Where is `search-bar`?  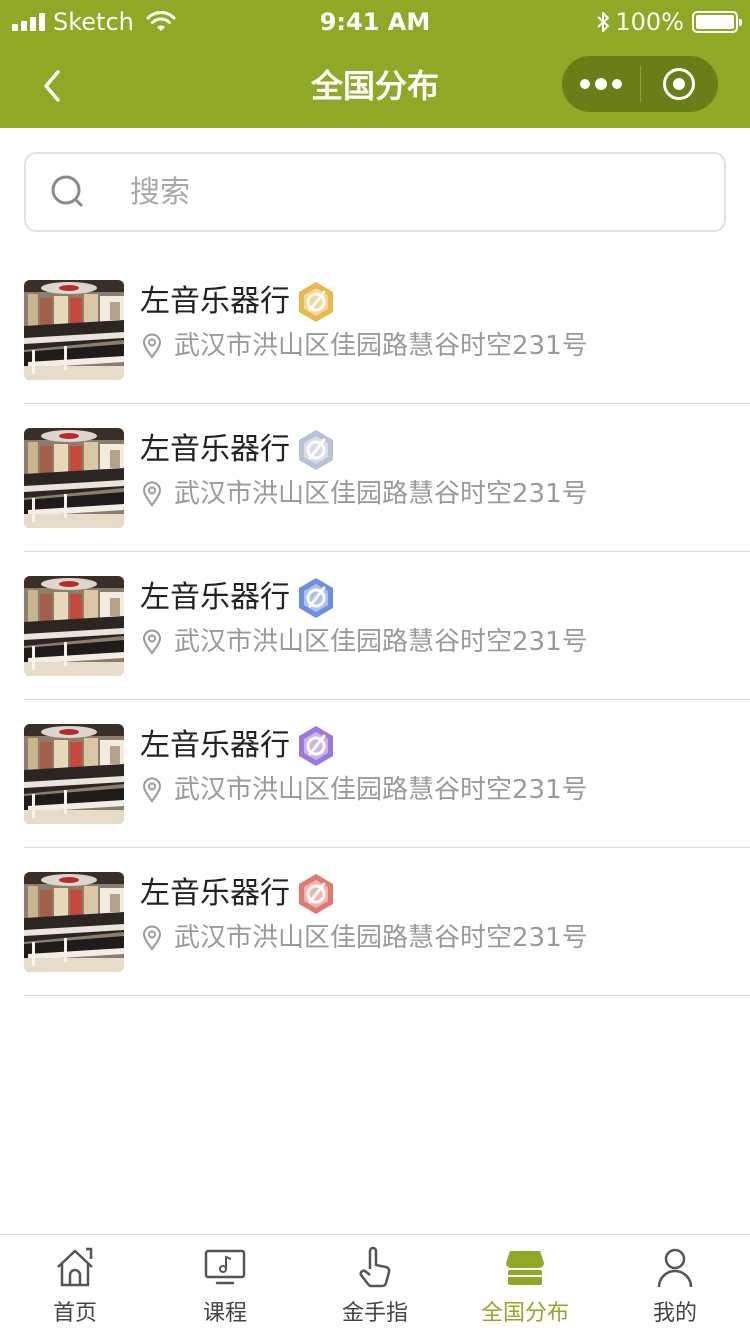
search-bar is located at coordinates (375, 192).